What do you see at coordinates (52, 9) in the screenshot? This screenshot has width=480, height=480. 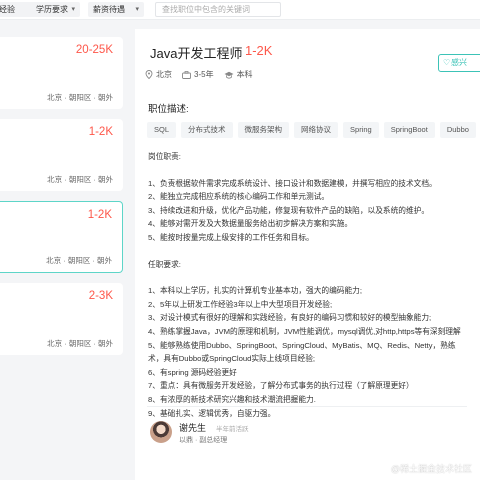 I see `education-filter-label: 学历要求` at bounding box center [52, 9].